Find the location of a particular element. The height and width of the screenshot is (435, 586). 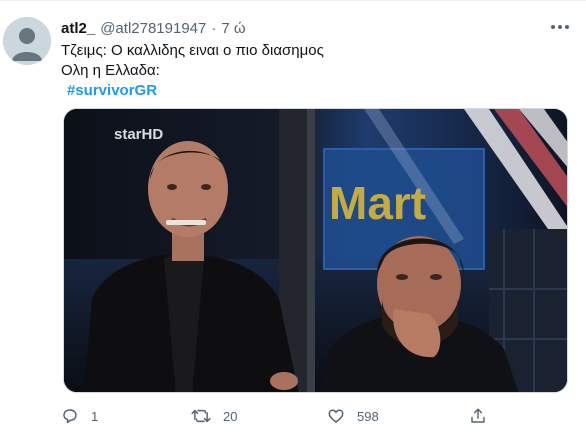

retweet-button: 20 is located at coordinates (214, 416).